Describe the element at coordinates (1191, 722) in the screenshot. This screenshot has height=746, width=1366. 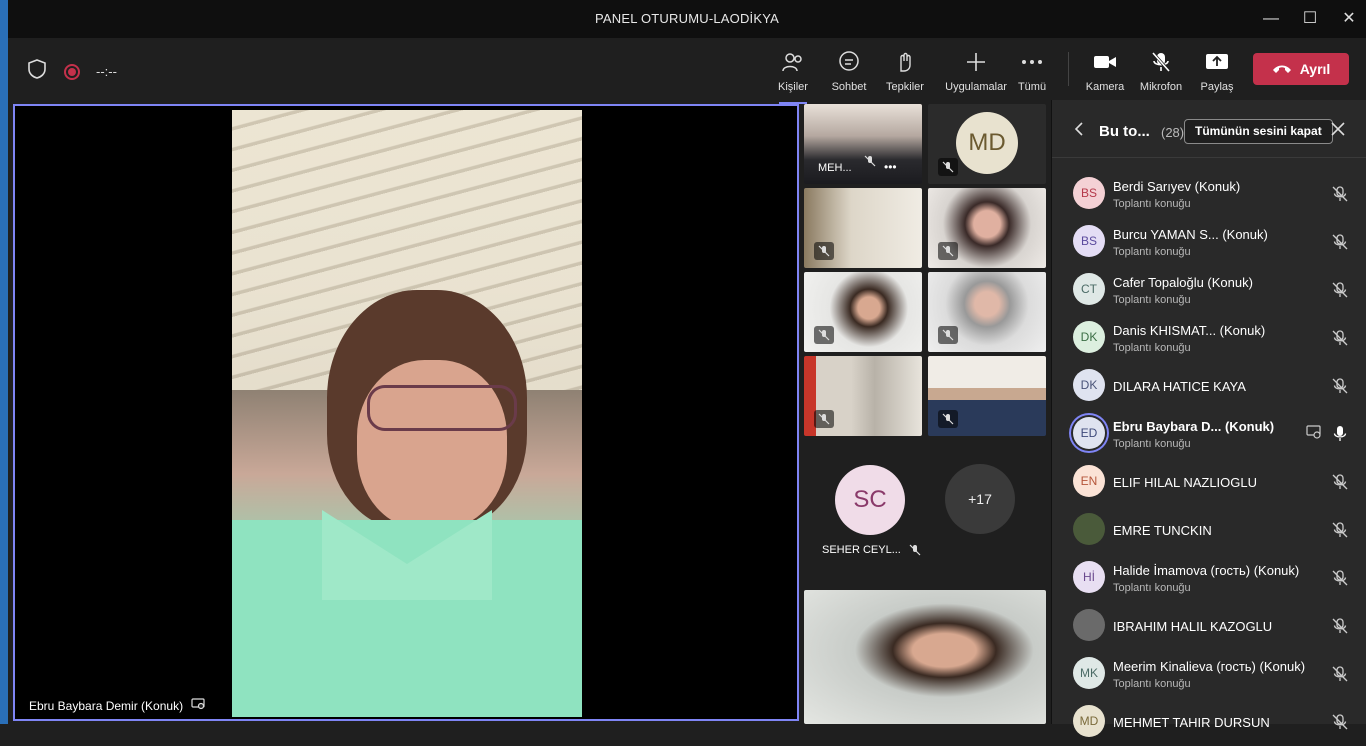
I see `participant-name: MEHMET TAHIR DURSUN` at that location.